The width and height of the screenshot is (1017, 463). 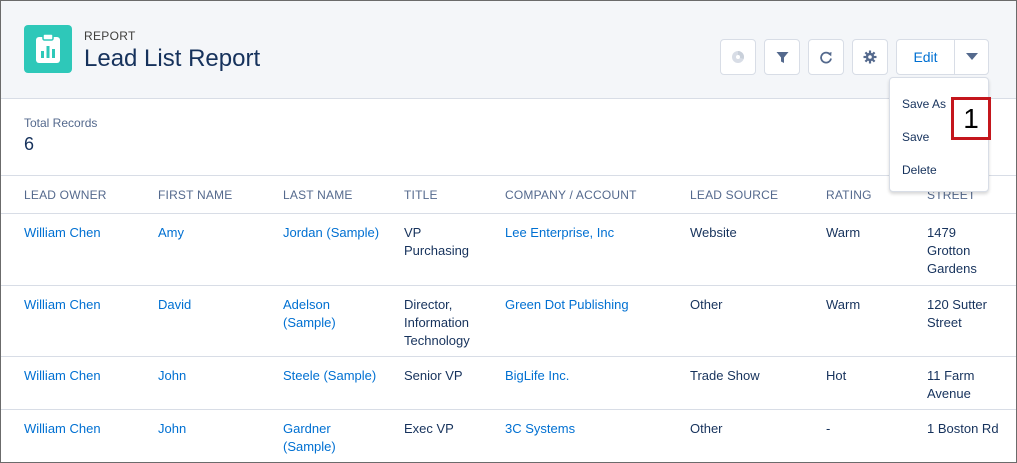 I want to click on company-link: Green Dot Publishing, so click(x=567, y=305).